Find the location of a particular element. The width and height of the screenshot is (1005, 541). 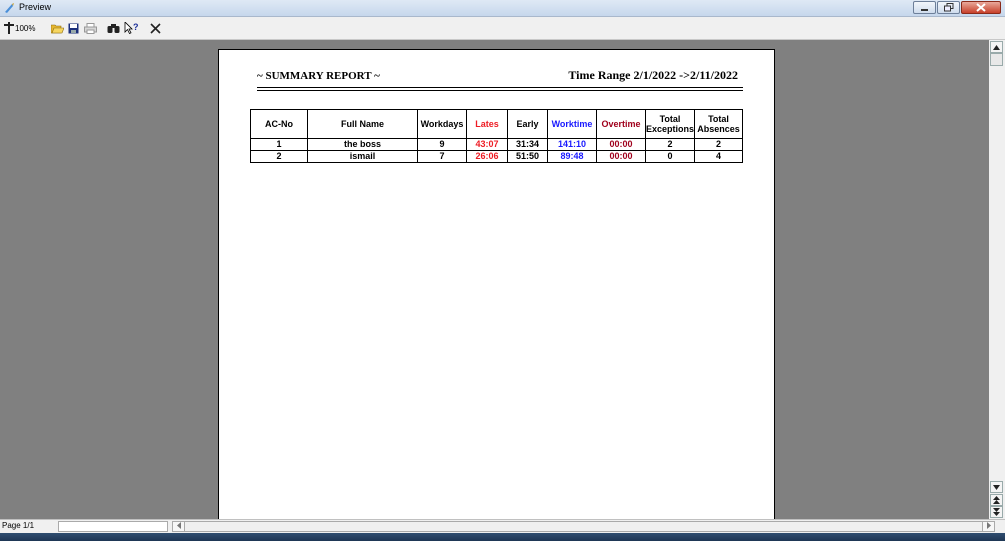

minimize-button is located at coordinates (924, 7).